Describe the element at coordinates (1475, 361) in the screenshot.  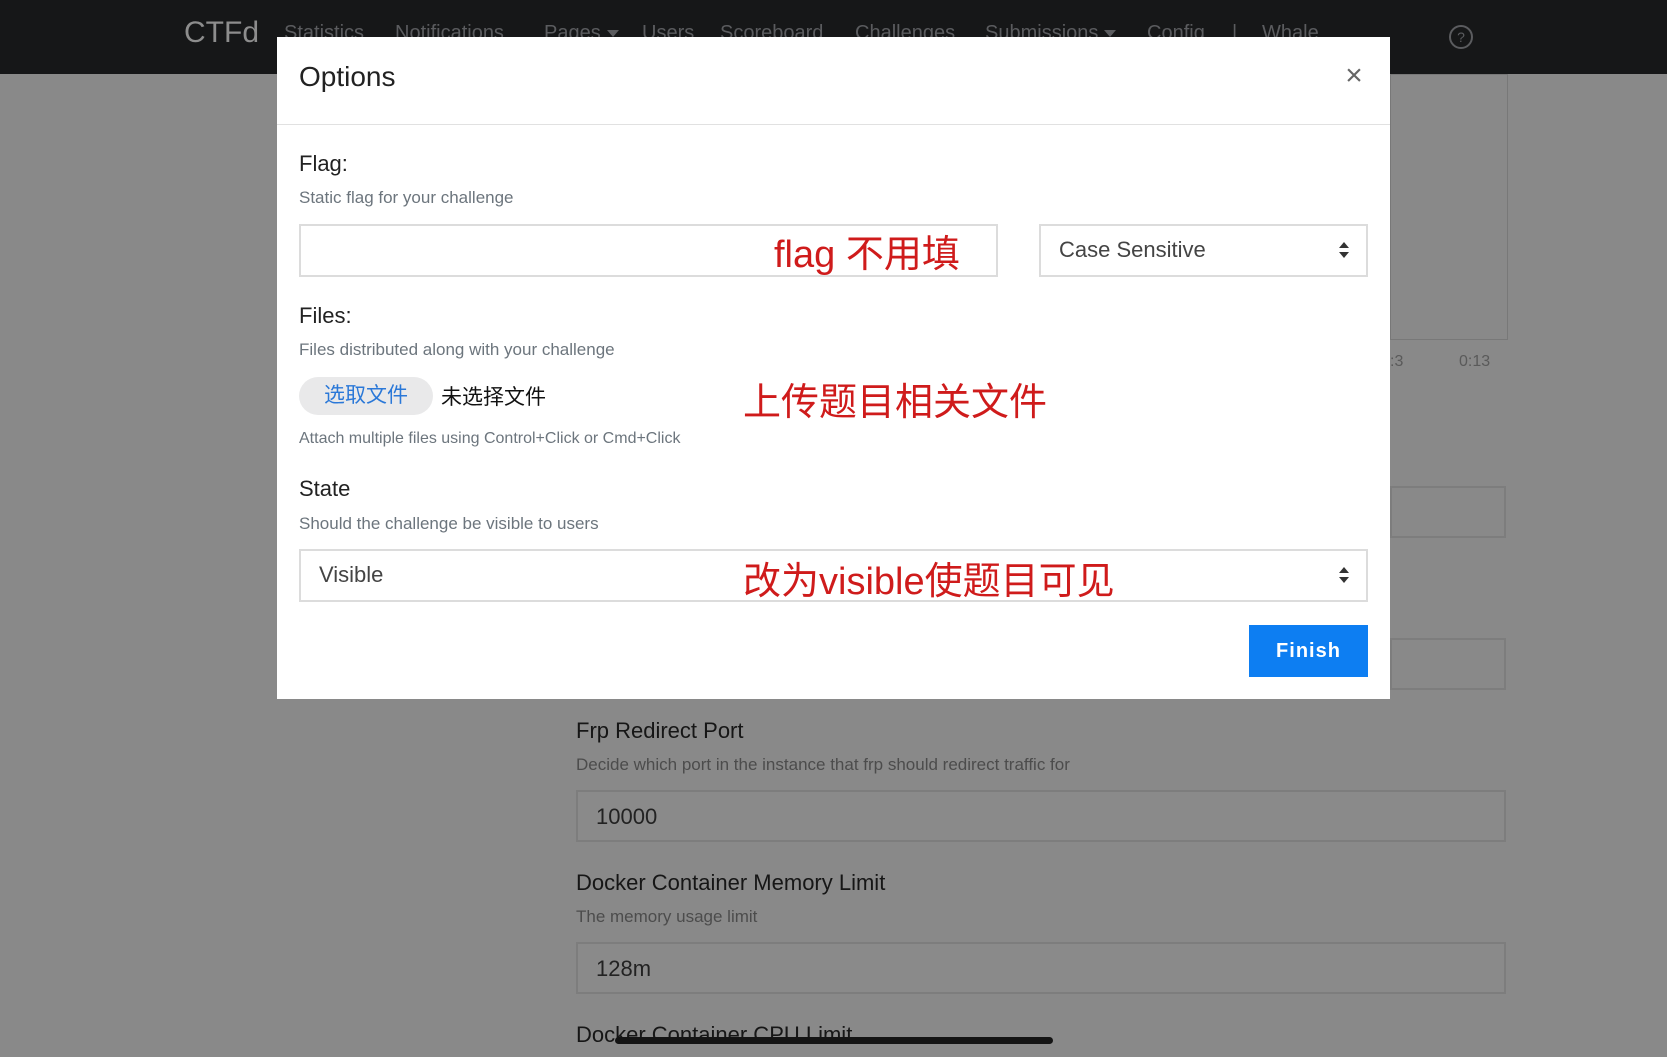
I see `chart-tick-label: 0:13` at that location.